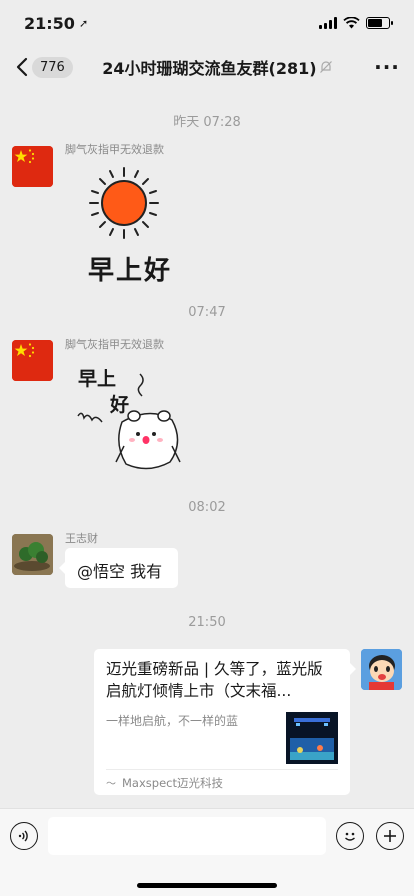 This screenshot has width=414, height=896. Describe the element at coordinates (207, 507) in the screenshot. I see `timestamp: 08:02` at that location.